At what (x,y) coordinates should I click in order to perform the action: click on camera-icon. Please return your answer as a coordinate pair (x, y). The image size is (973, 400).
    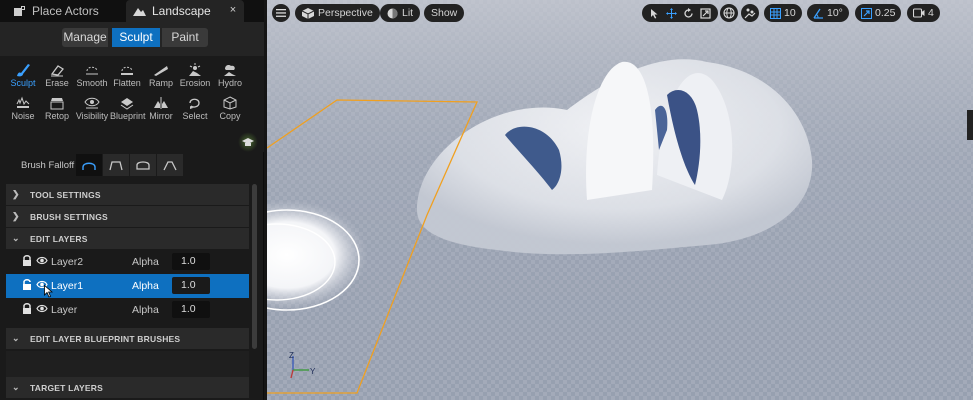
    Looking at the image, I should click on (919, 13).